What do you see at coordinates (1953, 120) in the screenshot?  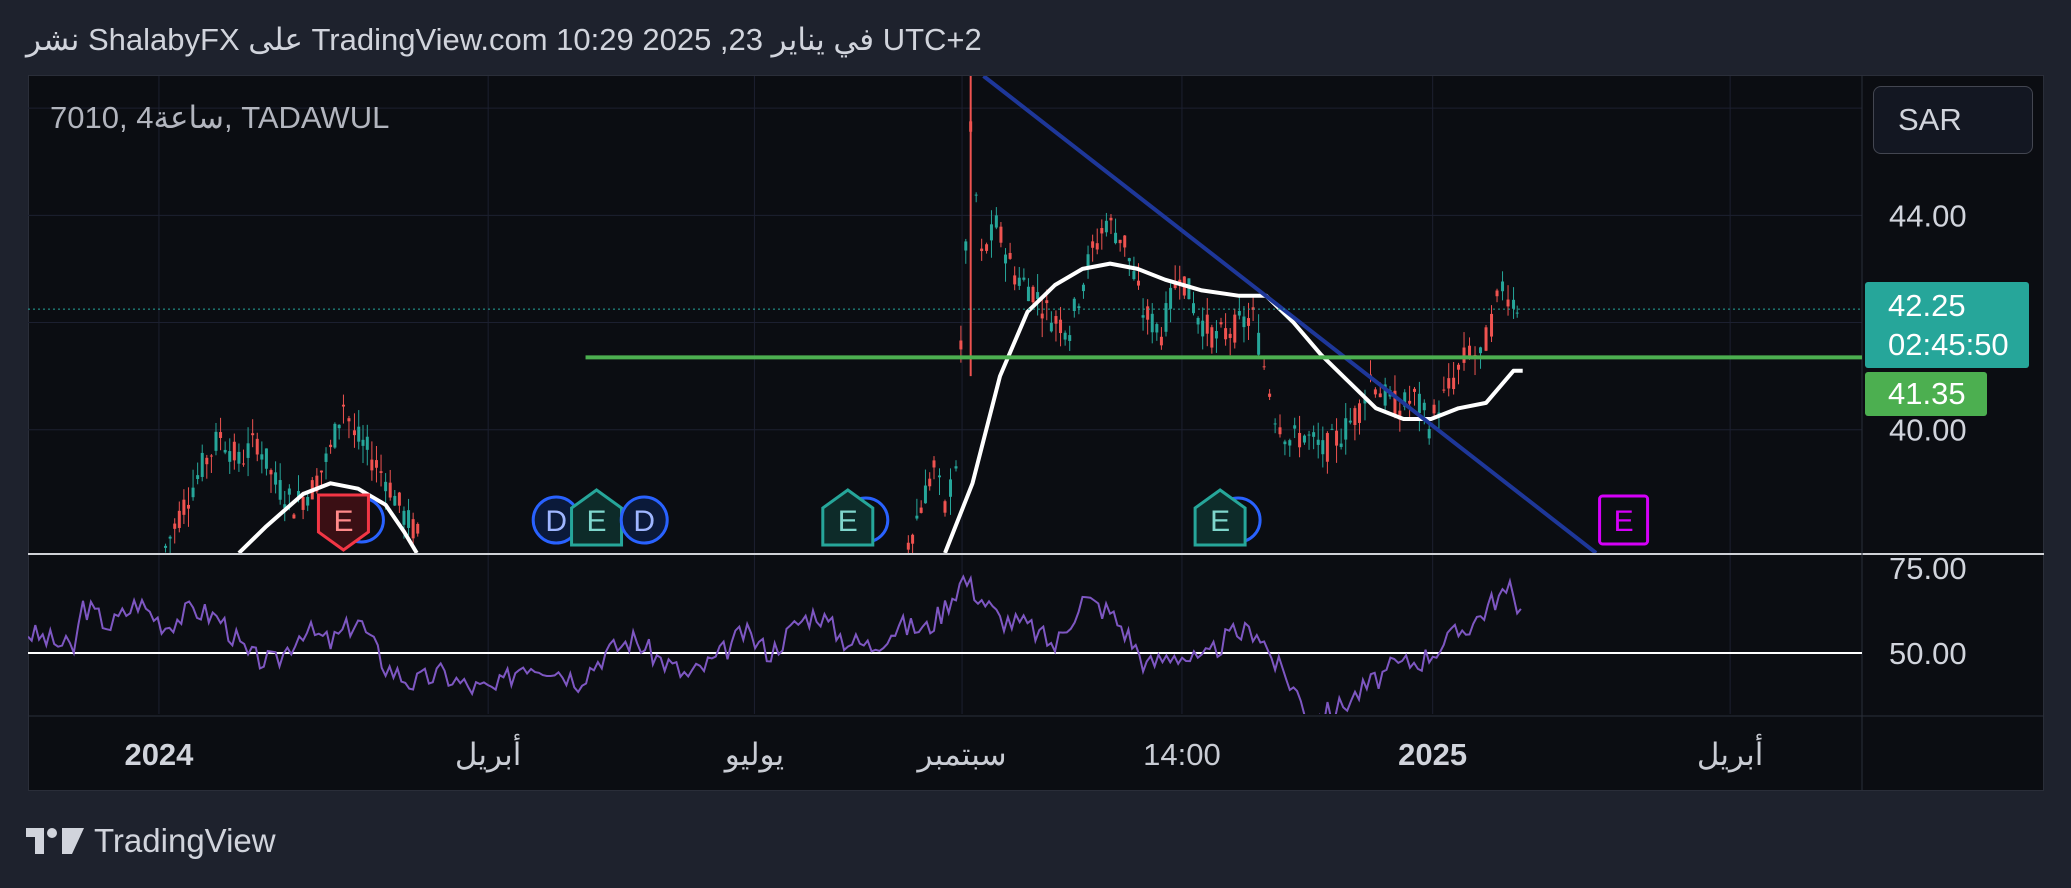 I see `currency-button: SAR` at bounding box center [1953, 120].